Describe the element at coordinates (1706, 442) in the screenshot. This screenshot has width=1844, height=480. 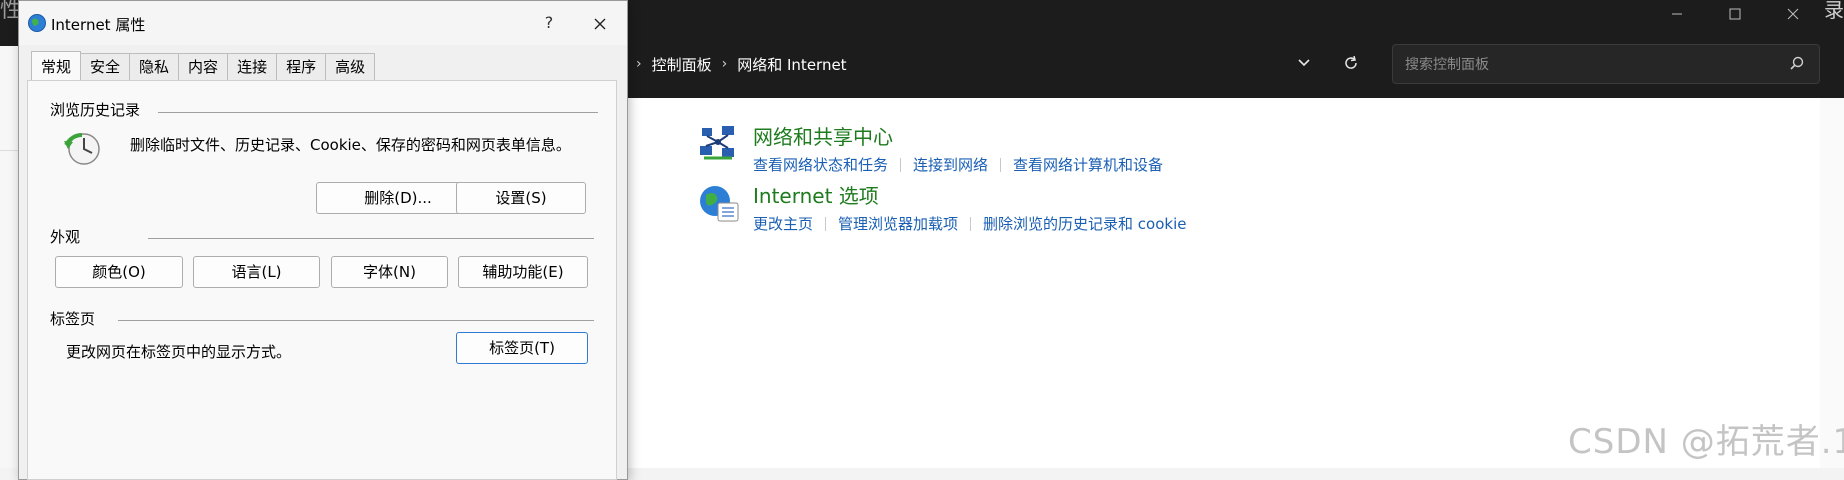
I see `watermark: CSDN @拓荒者.1` at that location.